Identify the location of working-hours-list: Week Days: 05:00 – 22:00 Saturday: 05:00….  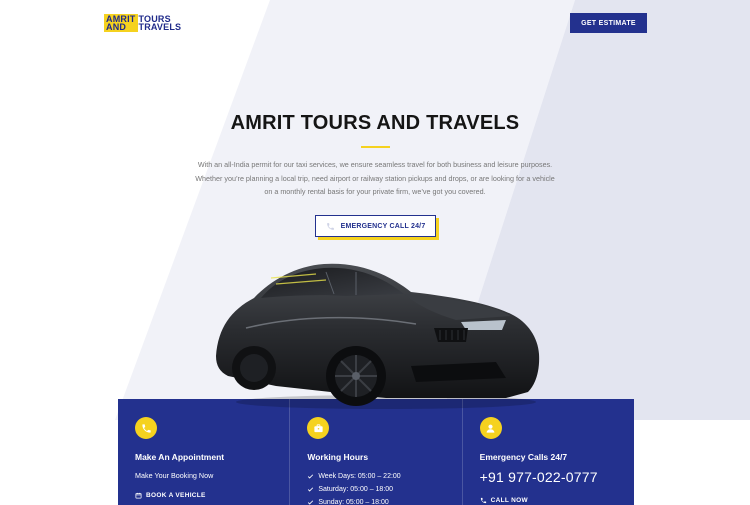
(384, 487).